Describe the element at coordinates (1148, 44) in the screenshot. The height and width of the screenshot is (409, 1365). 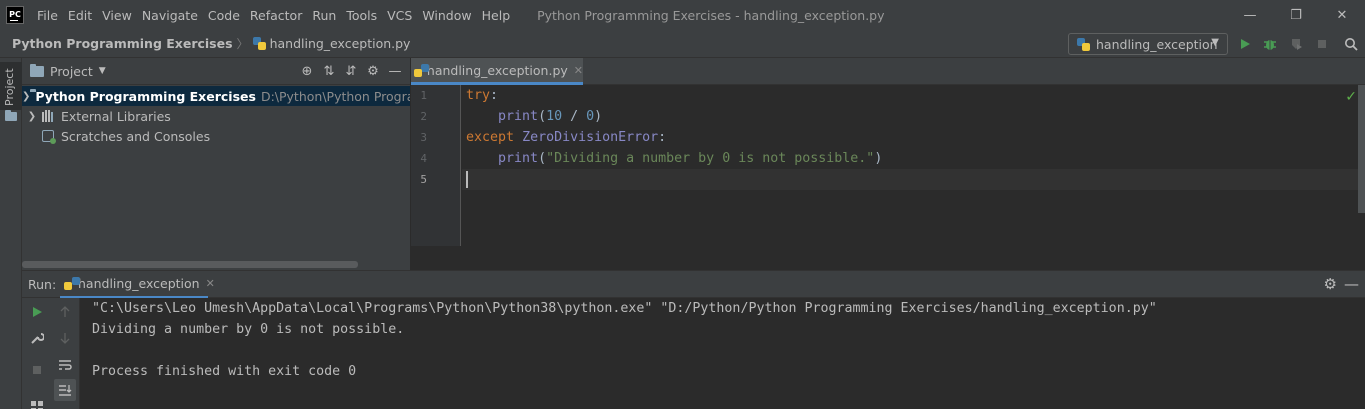
I see `run-configuration-select: handling_exception ▼` at that location.